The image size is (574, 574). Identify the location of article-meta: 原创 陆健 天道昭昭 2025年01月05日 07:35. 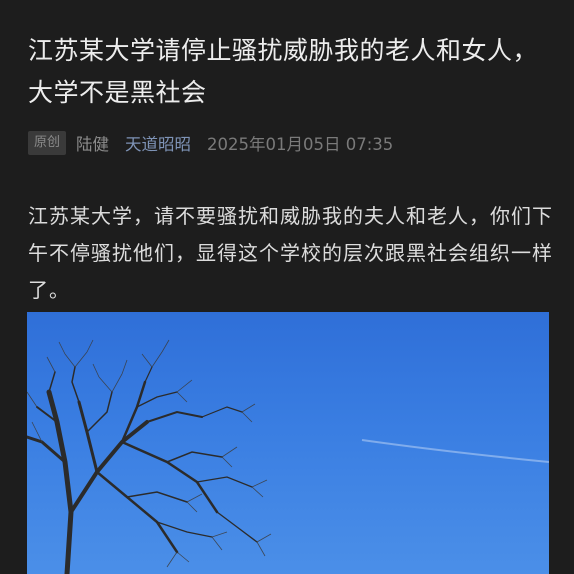
(210, 143).